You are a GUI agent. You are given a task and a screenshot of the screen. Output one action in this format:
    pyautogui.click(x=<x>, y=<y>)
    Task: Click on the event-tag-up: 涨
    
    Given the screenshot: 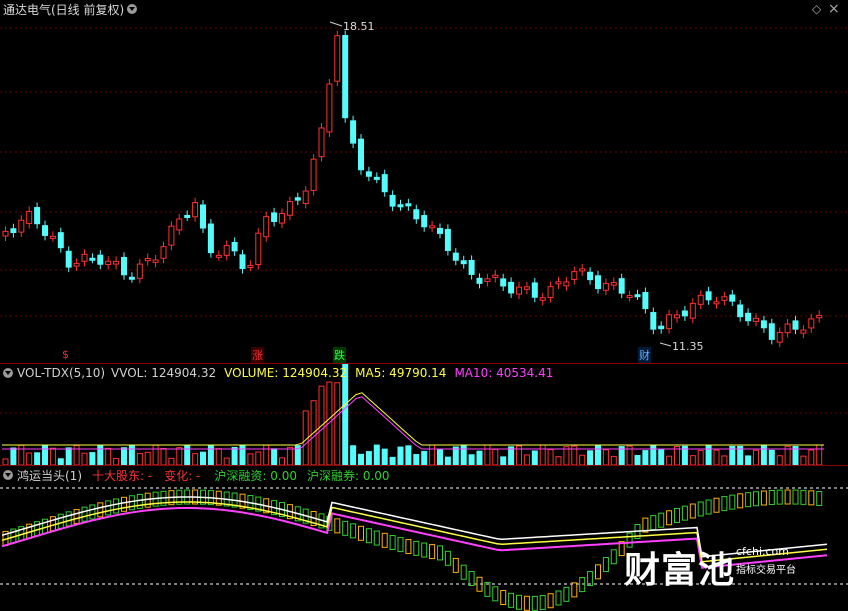 What is the action you would take?
    pyautogui.click(x=257, y=355)
    